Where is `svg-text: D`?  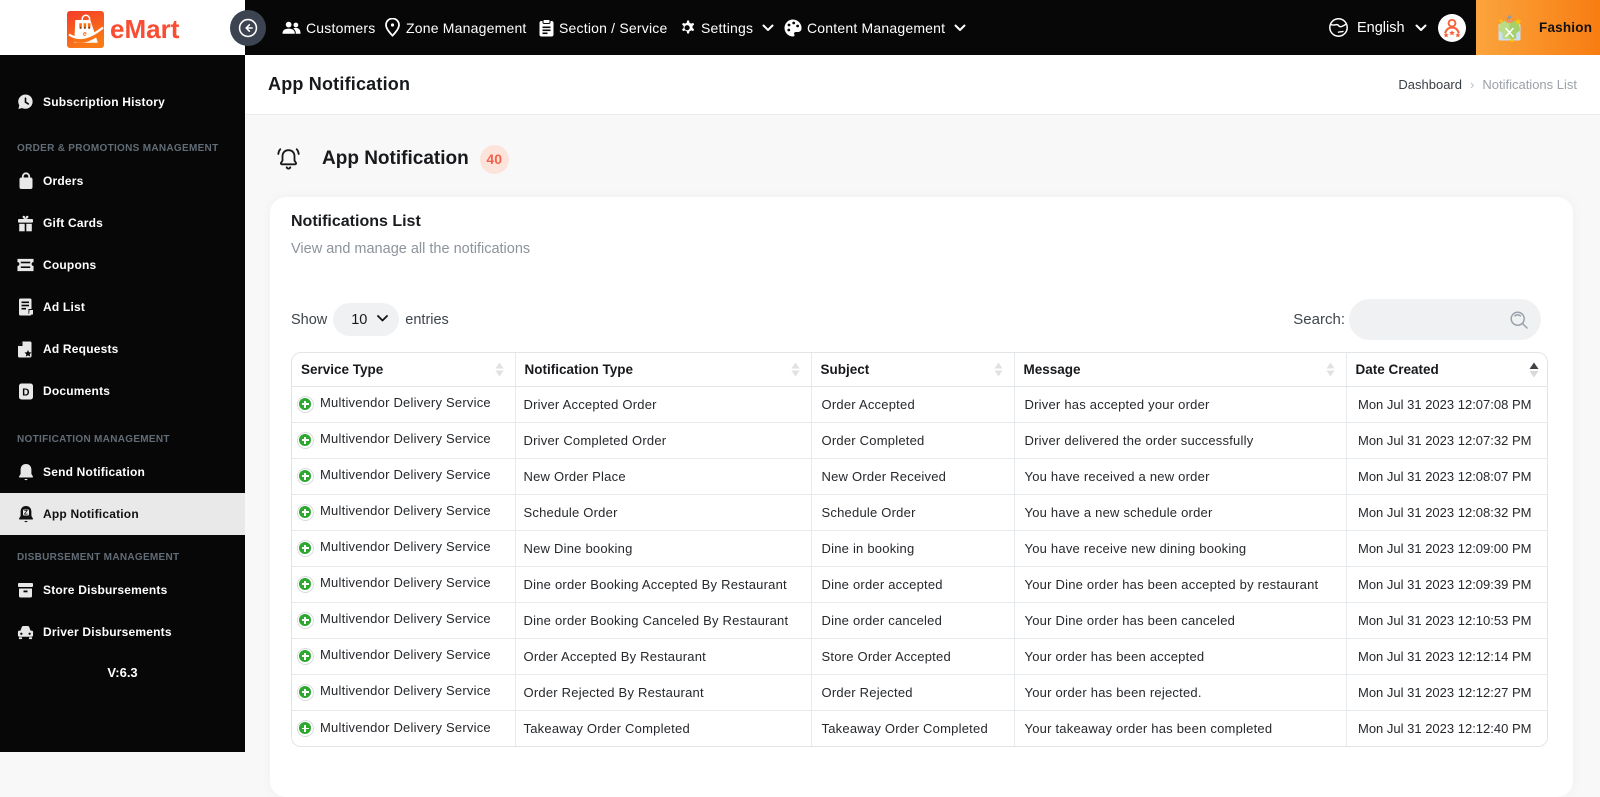
svg-text: D is located at coordinates (25, 392).